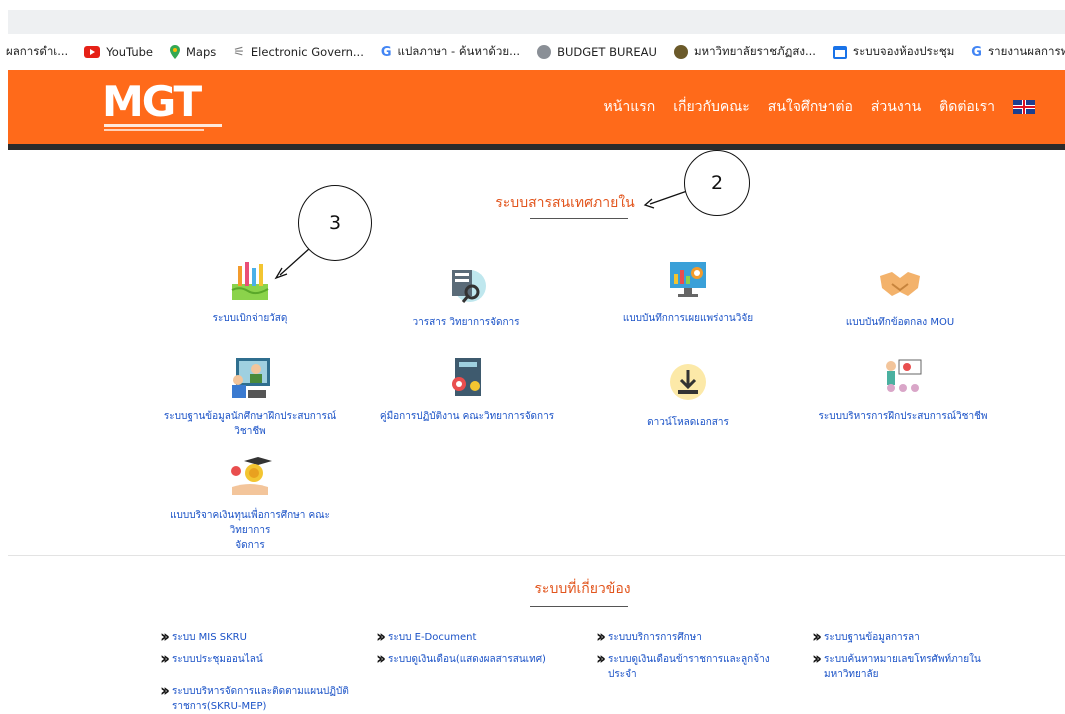  What do you see at coordinates (839, 52) in the screenshot?
I see `calendar-icon` at bounding box center [839, 52].